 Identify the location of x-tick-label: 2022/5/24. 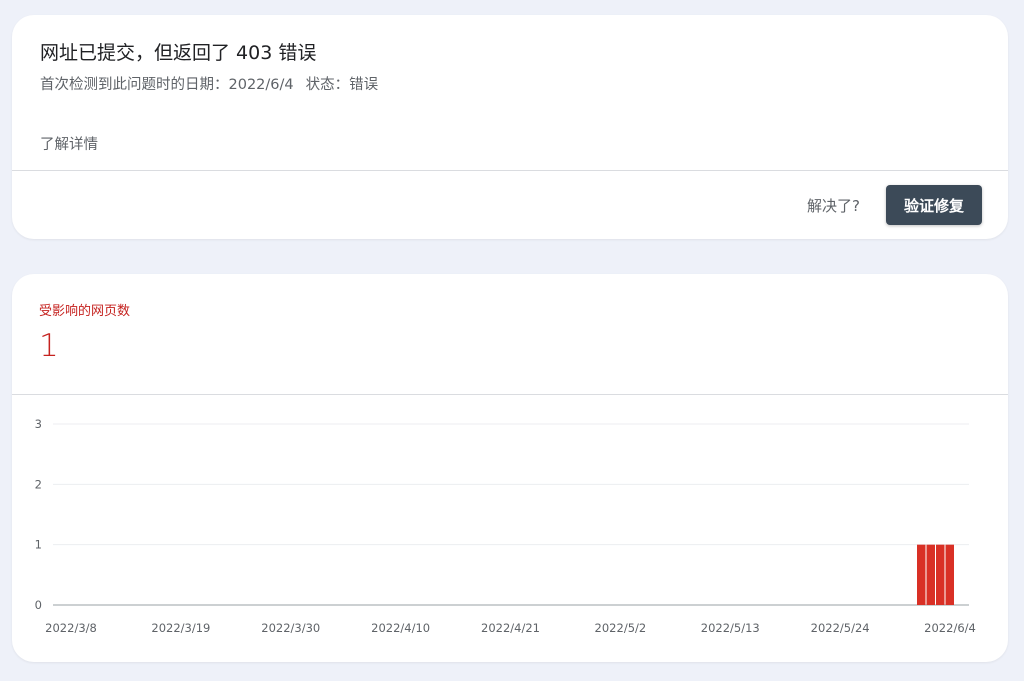
(840, 628).